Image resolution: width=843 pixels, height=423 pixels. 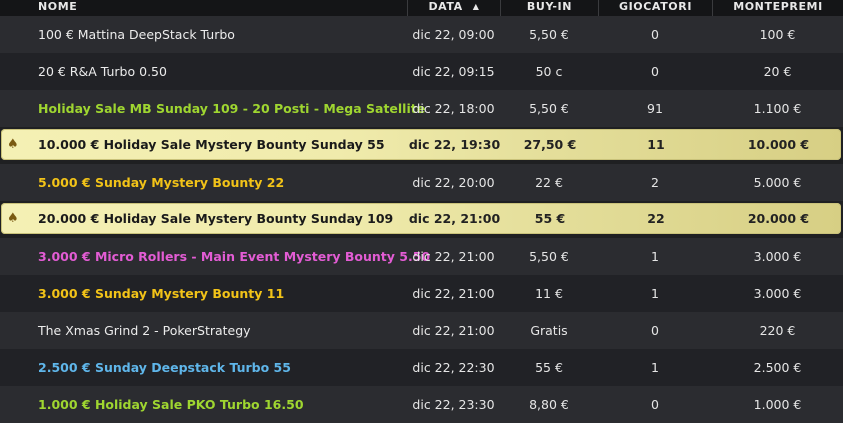 I want to click on sort-up-icon: ▲, so click(x=476, y=6).